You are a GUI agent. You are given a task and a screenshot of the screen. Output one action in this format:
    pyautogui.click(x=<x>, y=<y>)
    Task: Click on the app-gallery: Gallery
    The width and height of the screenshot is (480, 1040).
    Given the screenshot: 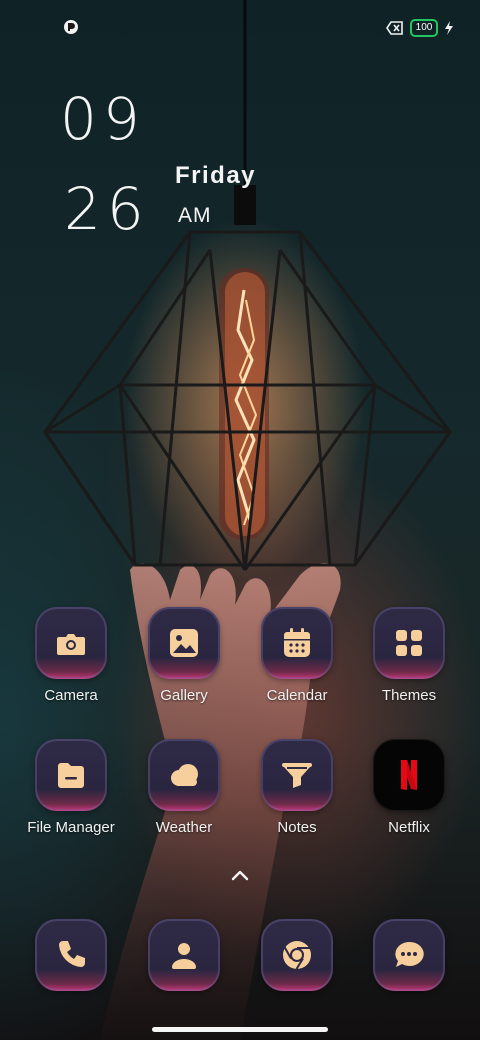 What is the action you would take?
    pyautogui.click(x=184, y=655)
    